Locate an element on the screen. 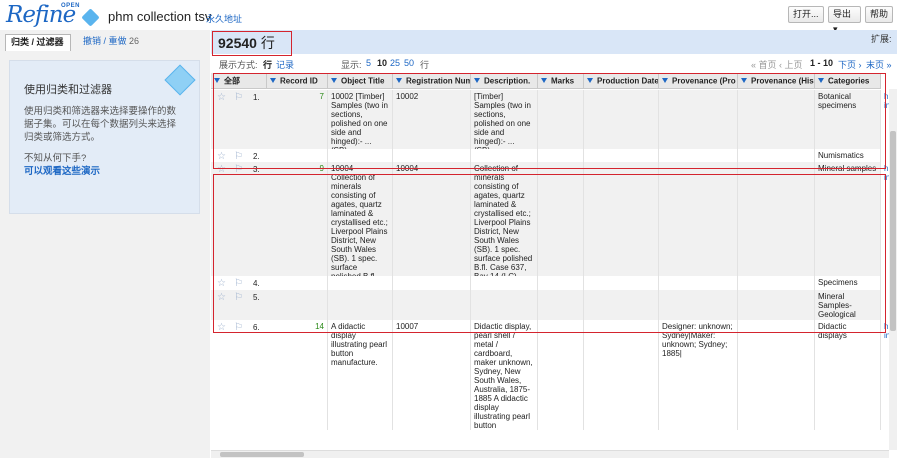  tab-facets-filters: 归类 / 过滤器 is located at coordinates (38, 42).